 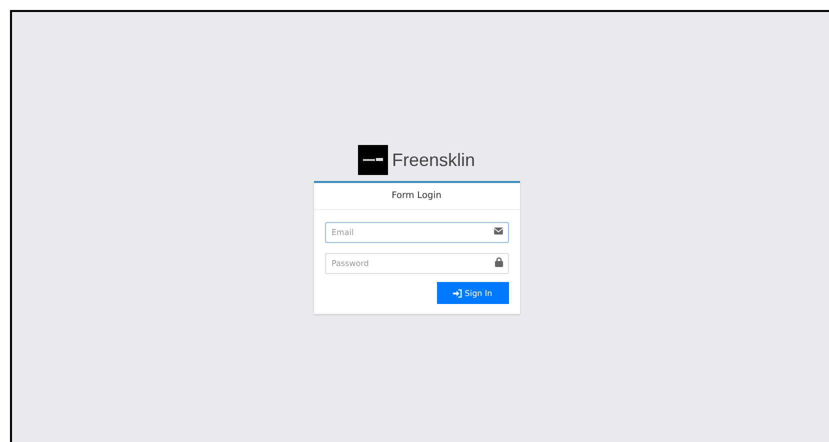 What do you see at coordinates (434, 160) in the screenshot?
I see `brand-name: Freensklin` at bounding box center [434, 160].